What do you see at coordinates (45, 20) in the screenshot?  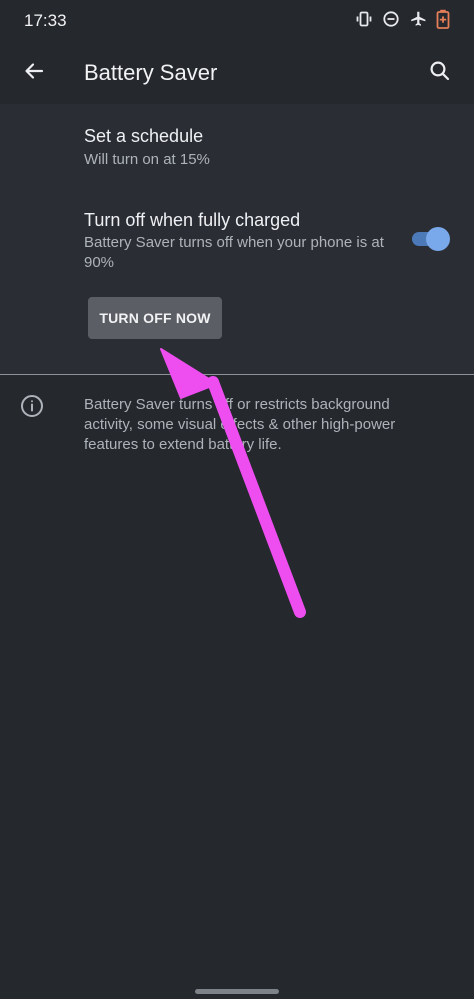 I see `status-time: 17:33` at bounding box center [45, 20].